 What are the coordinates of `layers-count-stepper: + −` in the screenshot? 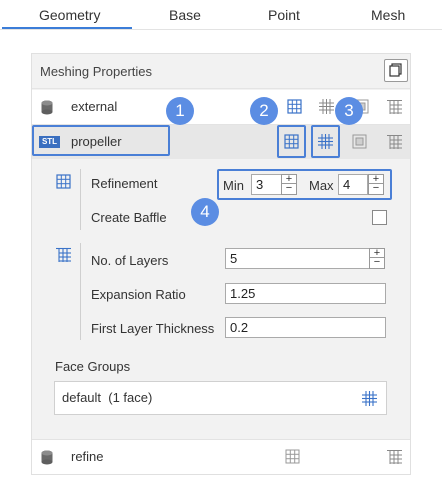 It's located at (377, 258).